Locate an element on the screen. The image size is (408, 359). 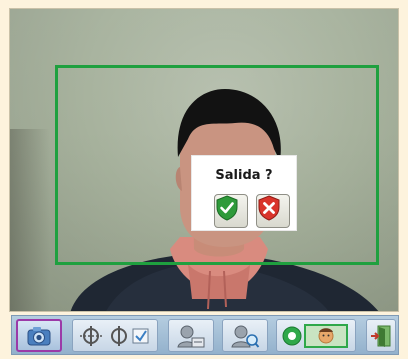
cancel-exit-button is located at coordinates (273, 211).